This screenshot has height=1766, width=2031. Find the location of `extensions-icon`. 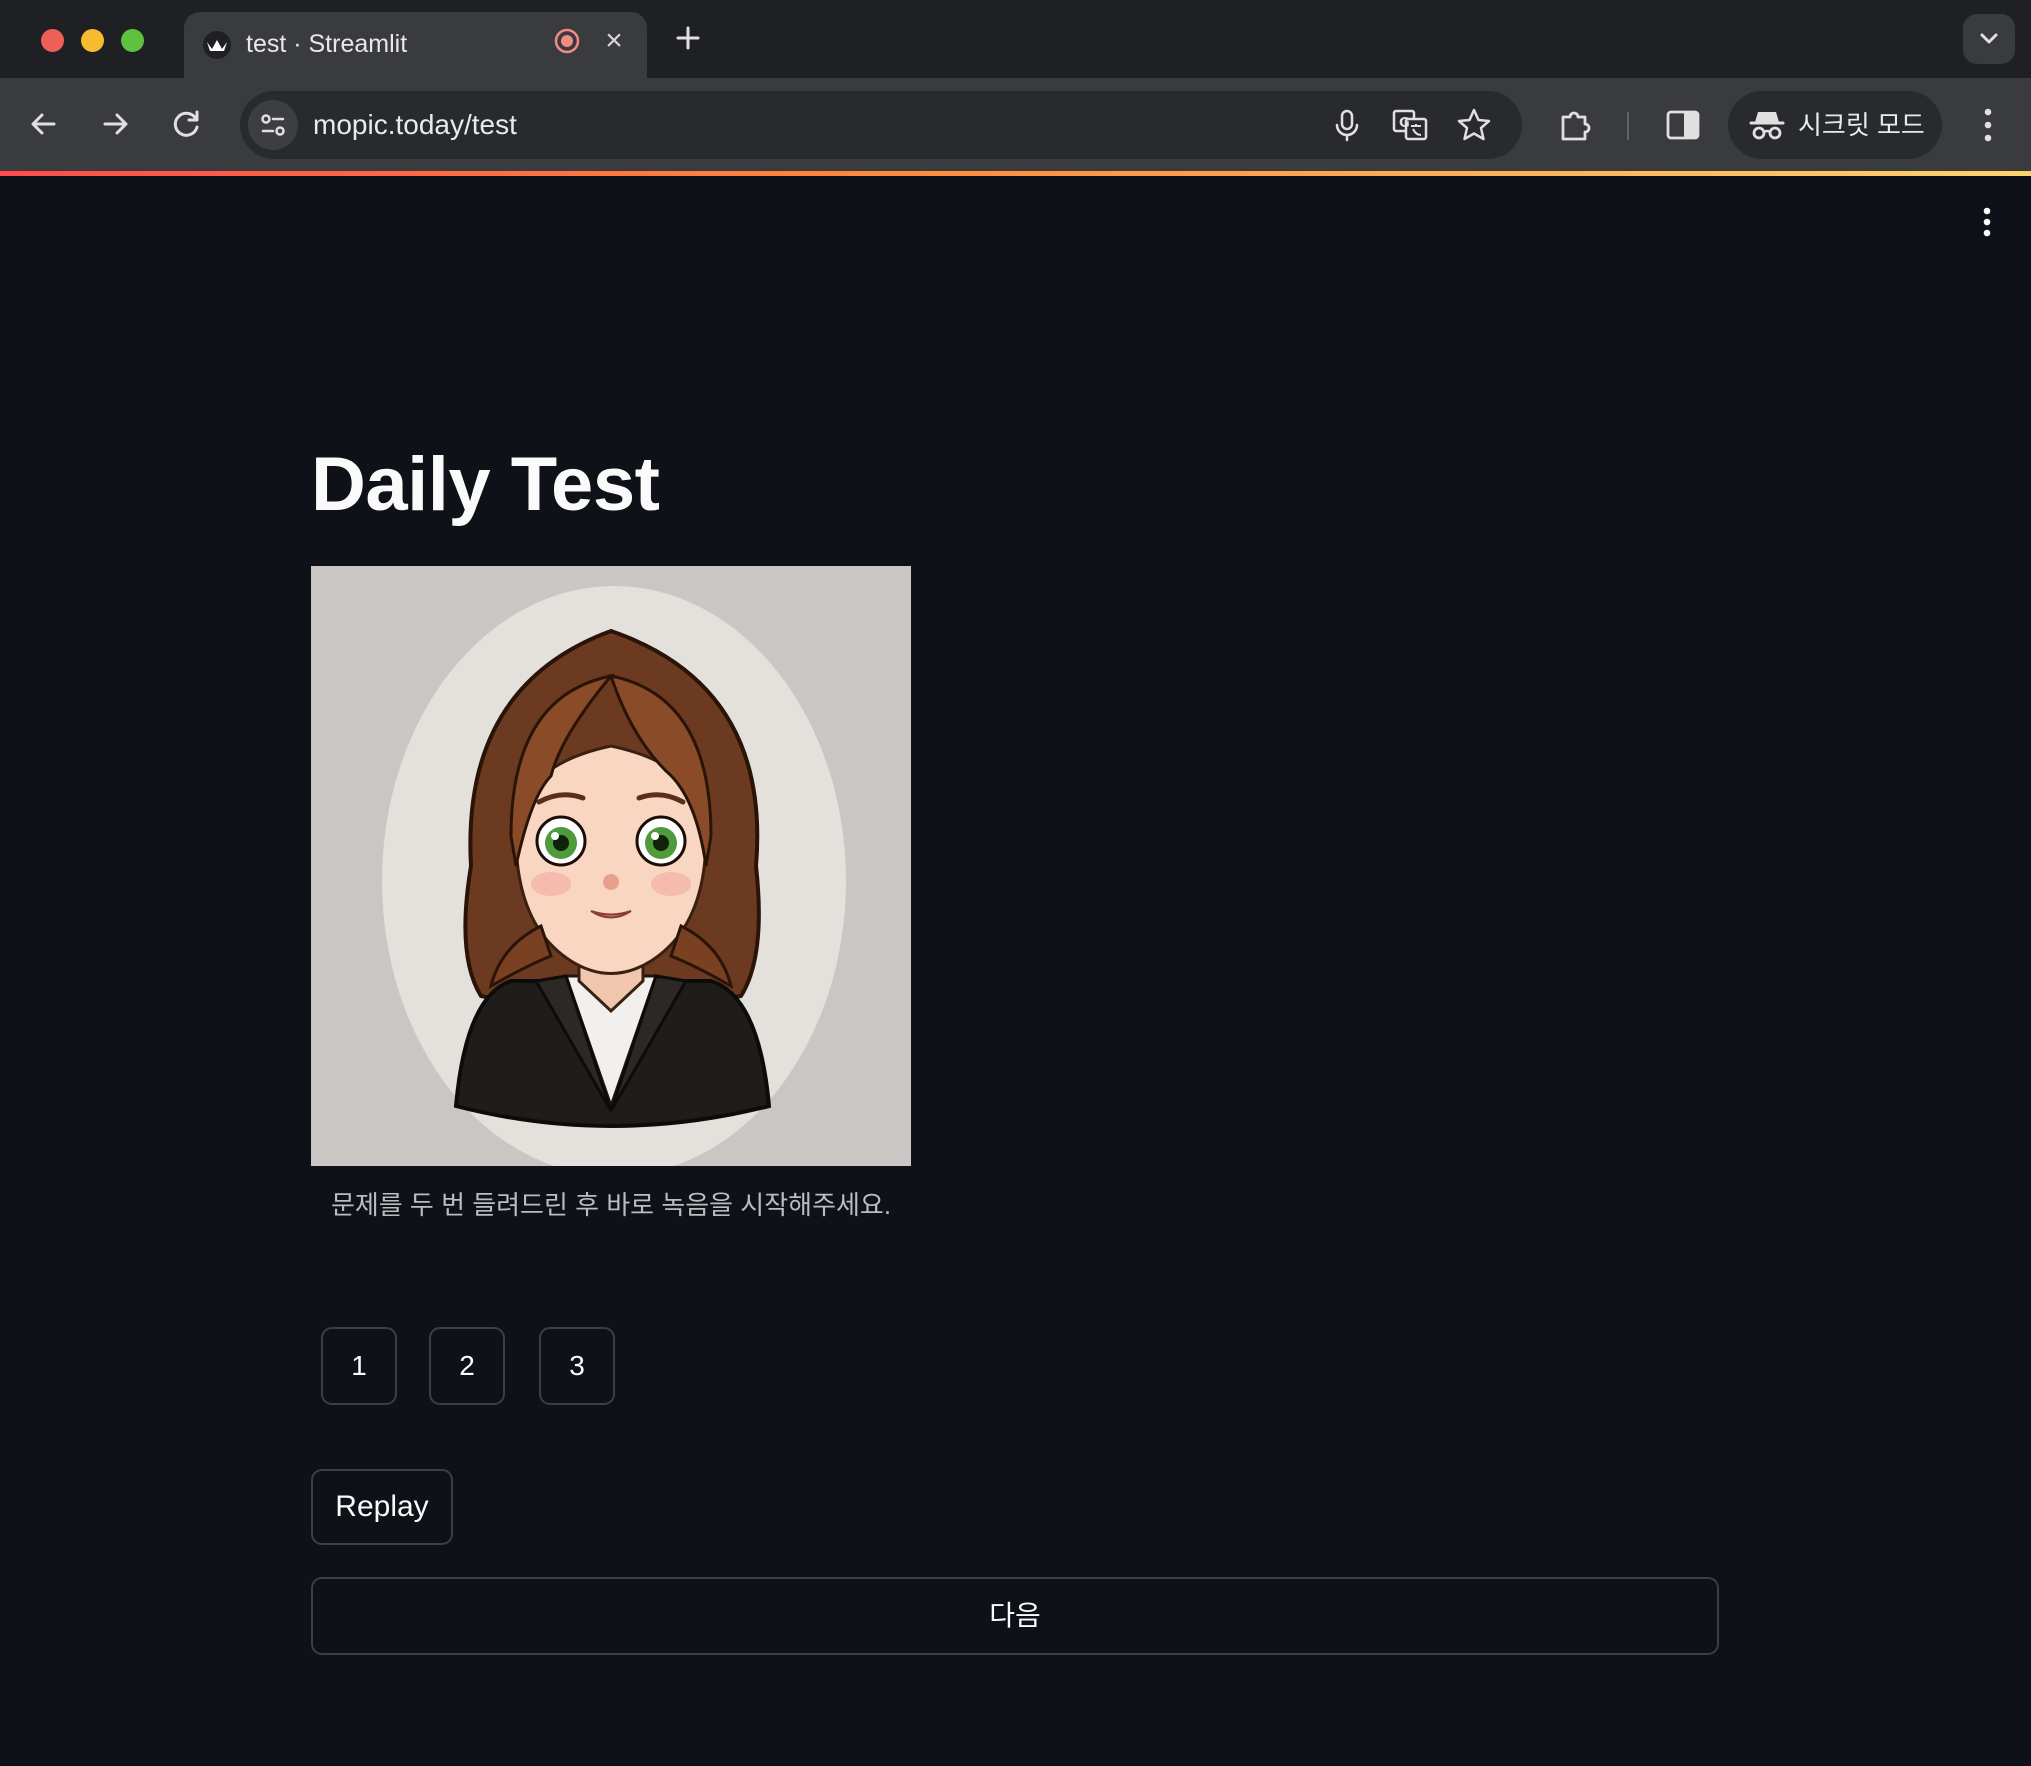

extensions-icon is located at coordinates (1576, 125).